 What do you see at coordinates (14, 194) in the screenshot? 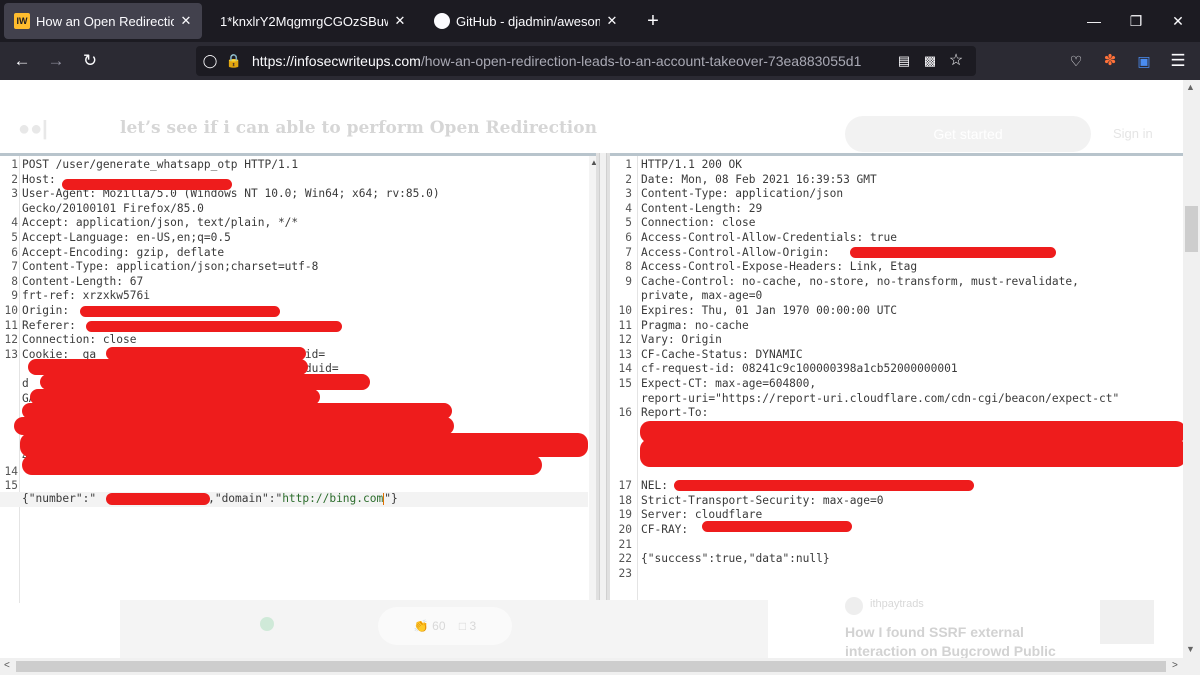
I see `line-number: 3` at bounding box center [14, 194].